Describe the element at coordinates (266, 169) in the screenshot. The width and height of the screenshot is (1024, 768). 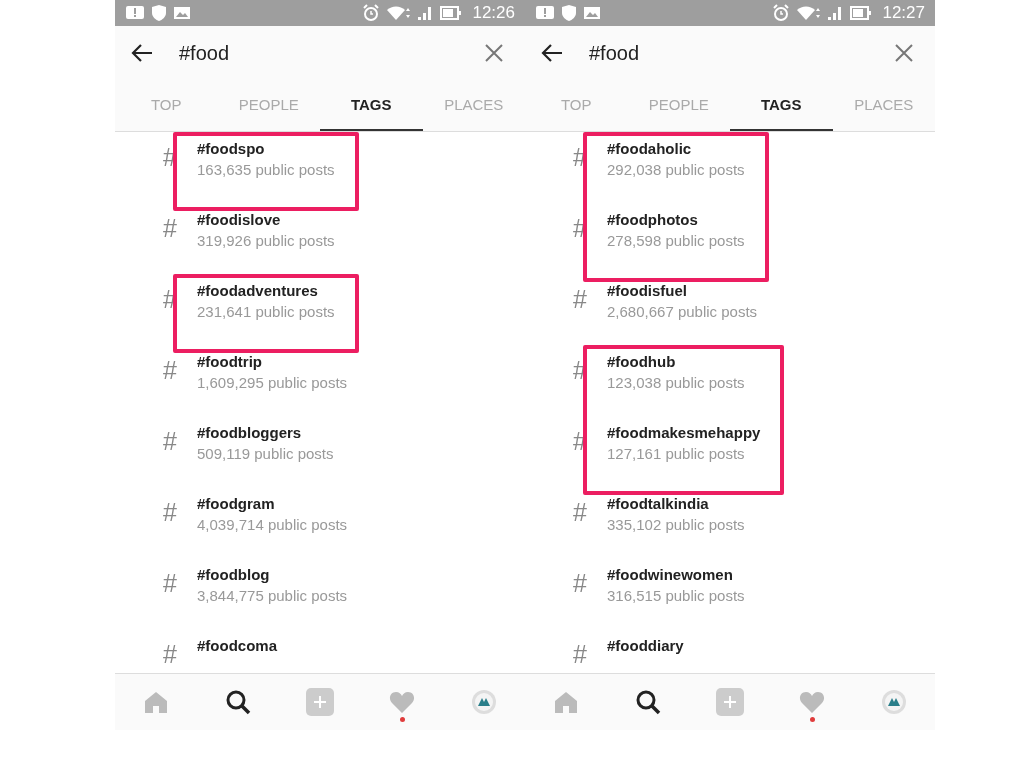
I see `post-count: 163,635 public posts` at that location.